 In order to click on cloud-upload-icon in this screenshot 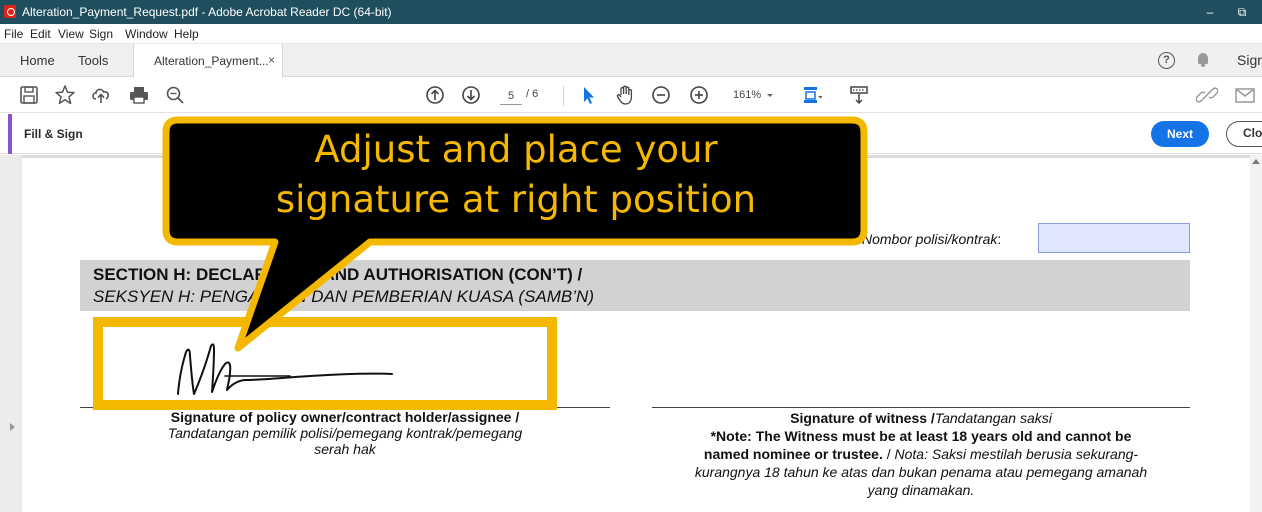, I will do `click(101, 95)`.